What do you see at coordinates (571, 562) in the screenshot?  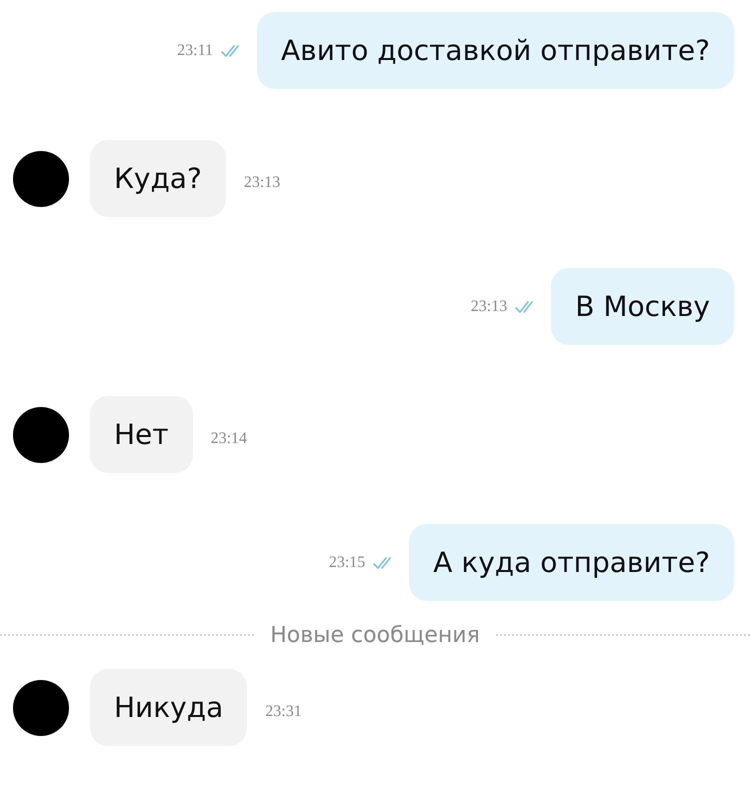 I see `message-bubble: А куда отправите?` at bounding box center [571, 562].